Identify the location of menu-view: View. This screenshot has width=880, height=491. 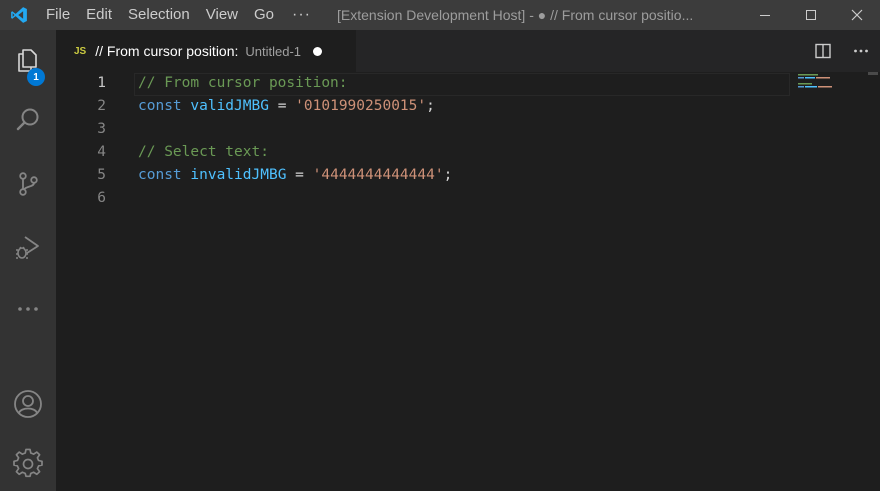
(222, 15).